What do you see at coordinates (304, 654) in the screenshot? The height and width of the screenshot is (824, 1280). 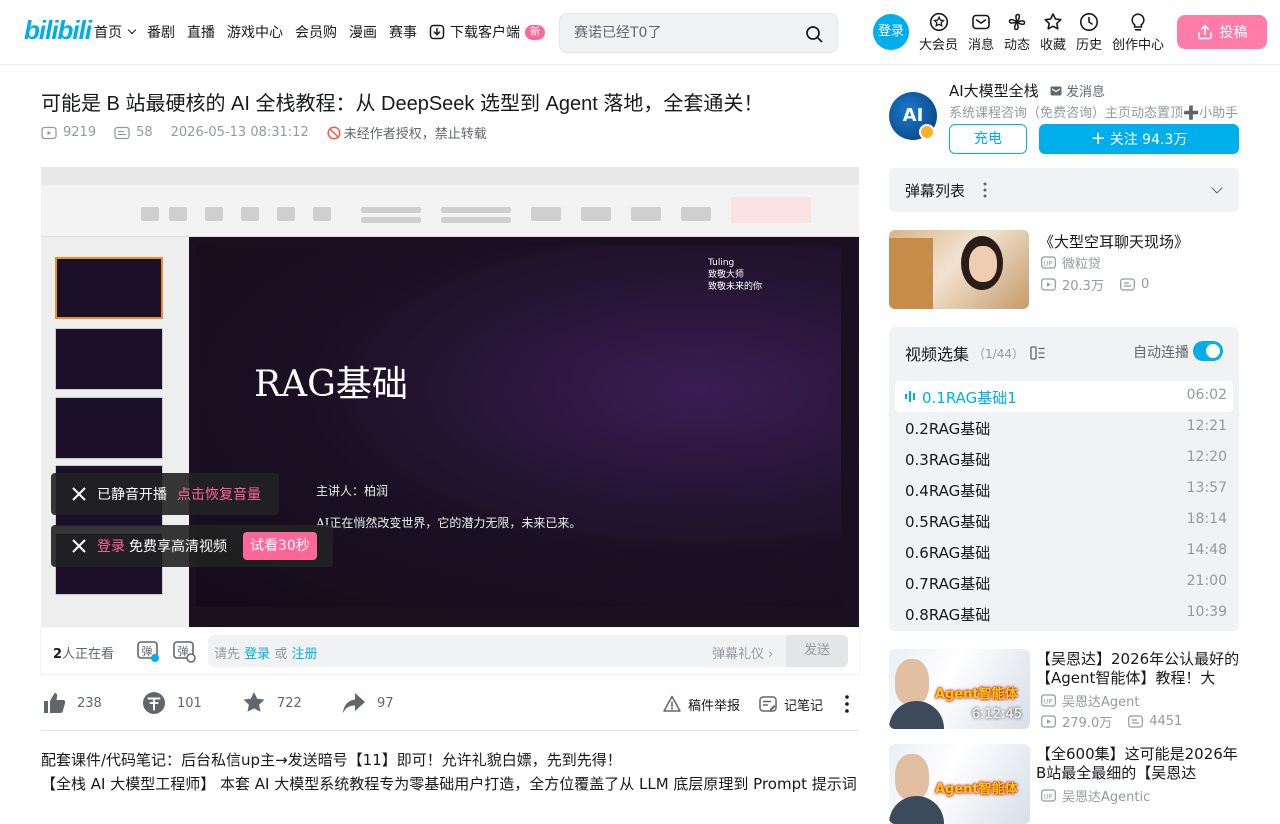 I see `danmaku-register-link: 注册` at bounding box center [304, 654].